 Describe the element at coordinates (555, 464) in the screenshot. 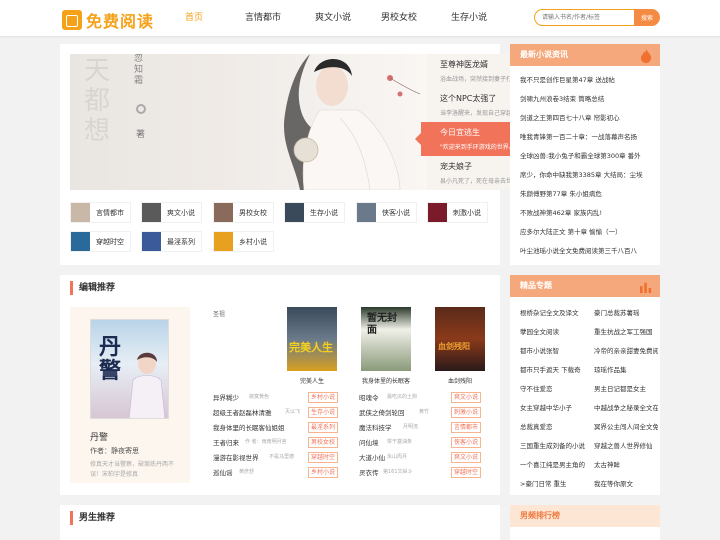

I see `topic-item: 一个喜江纯是男主角的` at that location.